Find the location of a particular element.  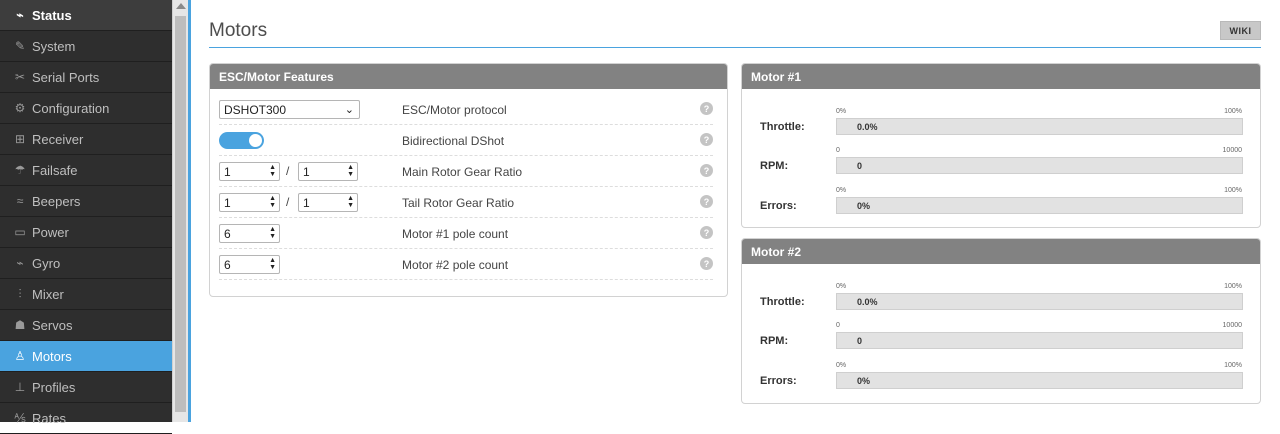

bidir-dshot-toggle is located at coordinates (241, 140).